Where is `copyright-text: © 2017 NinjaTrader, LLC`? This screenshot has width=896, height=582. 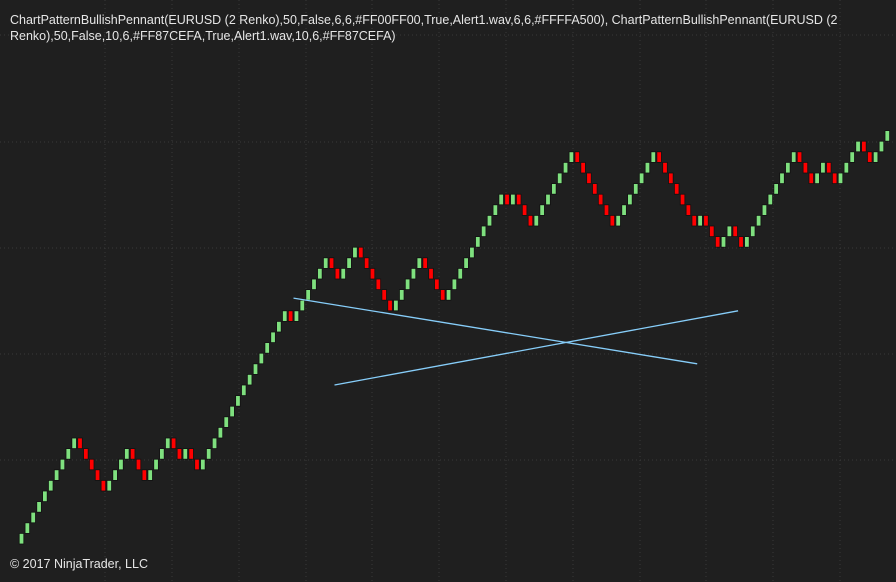 copyright-text: © 2017 NinjaTrader, LLC is located at coordinates (79, 564).